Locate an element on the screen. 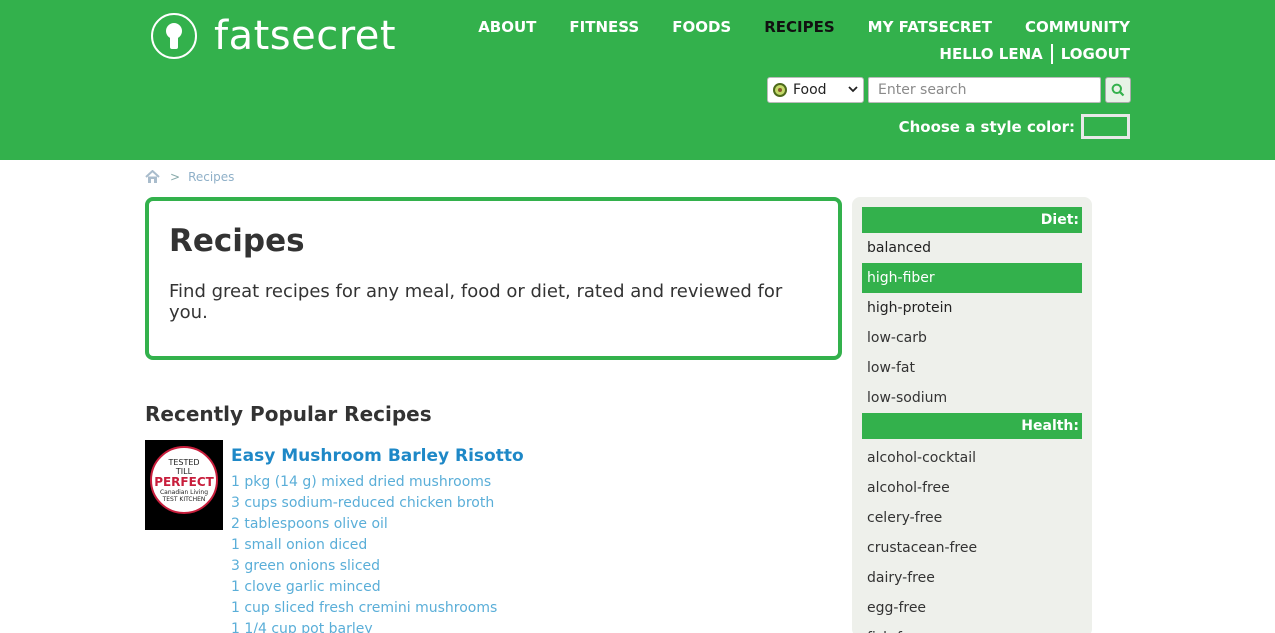 The width and height of the screenshot is (1275, 633). ingredient-item: 3 green onions sliced is located at coordinates (306, 566).